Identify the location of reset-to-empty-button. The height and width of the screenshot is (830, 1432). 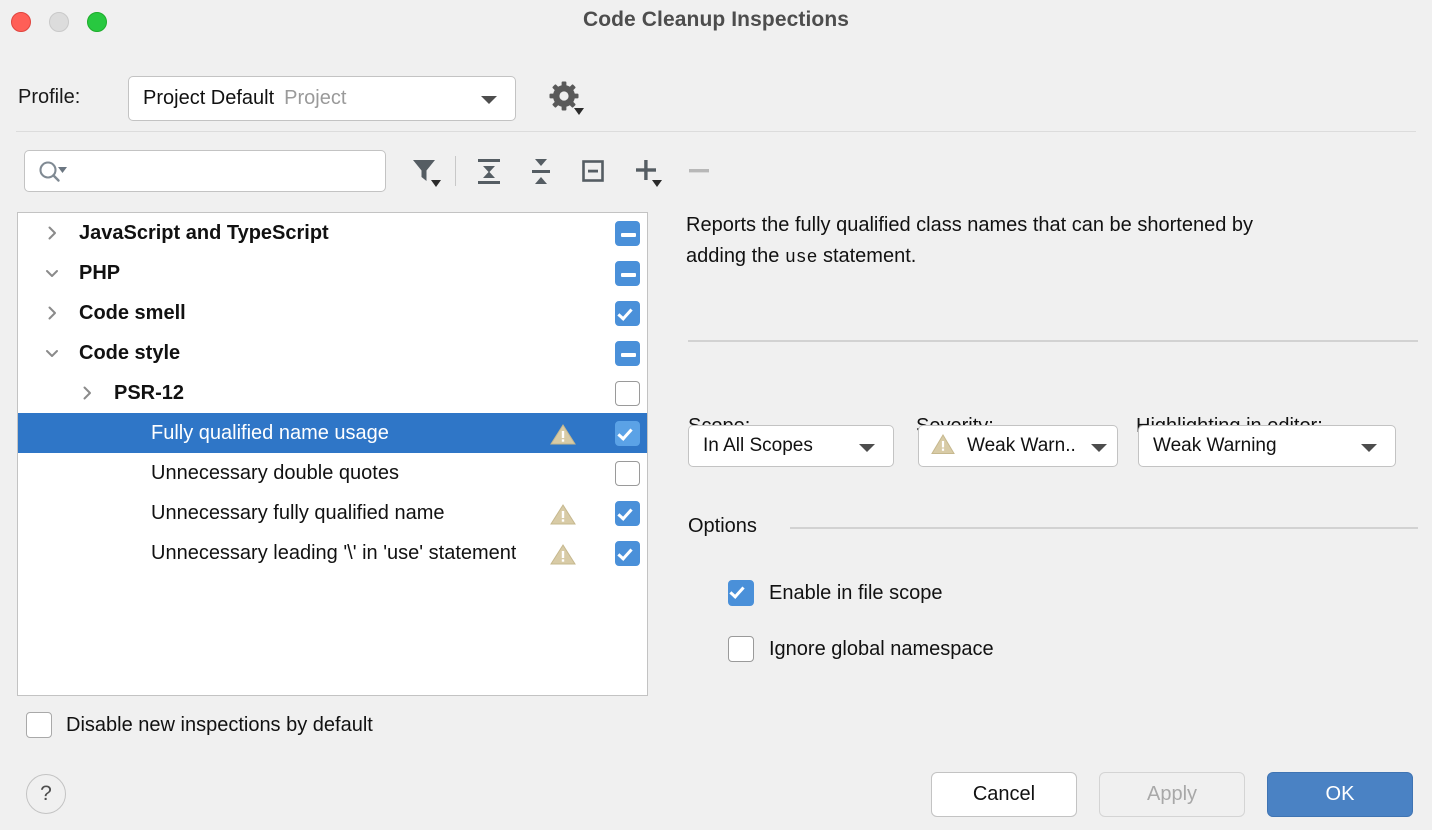
(593, 171).